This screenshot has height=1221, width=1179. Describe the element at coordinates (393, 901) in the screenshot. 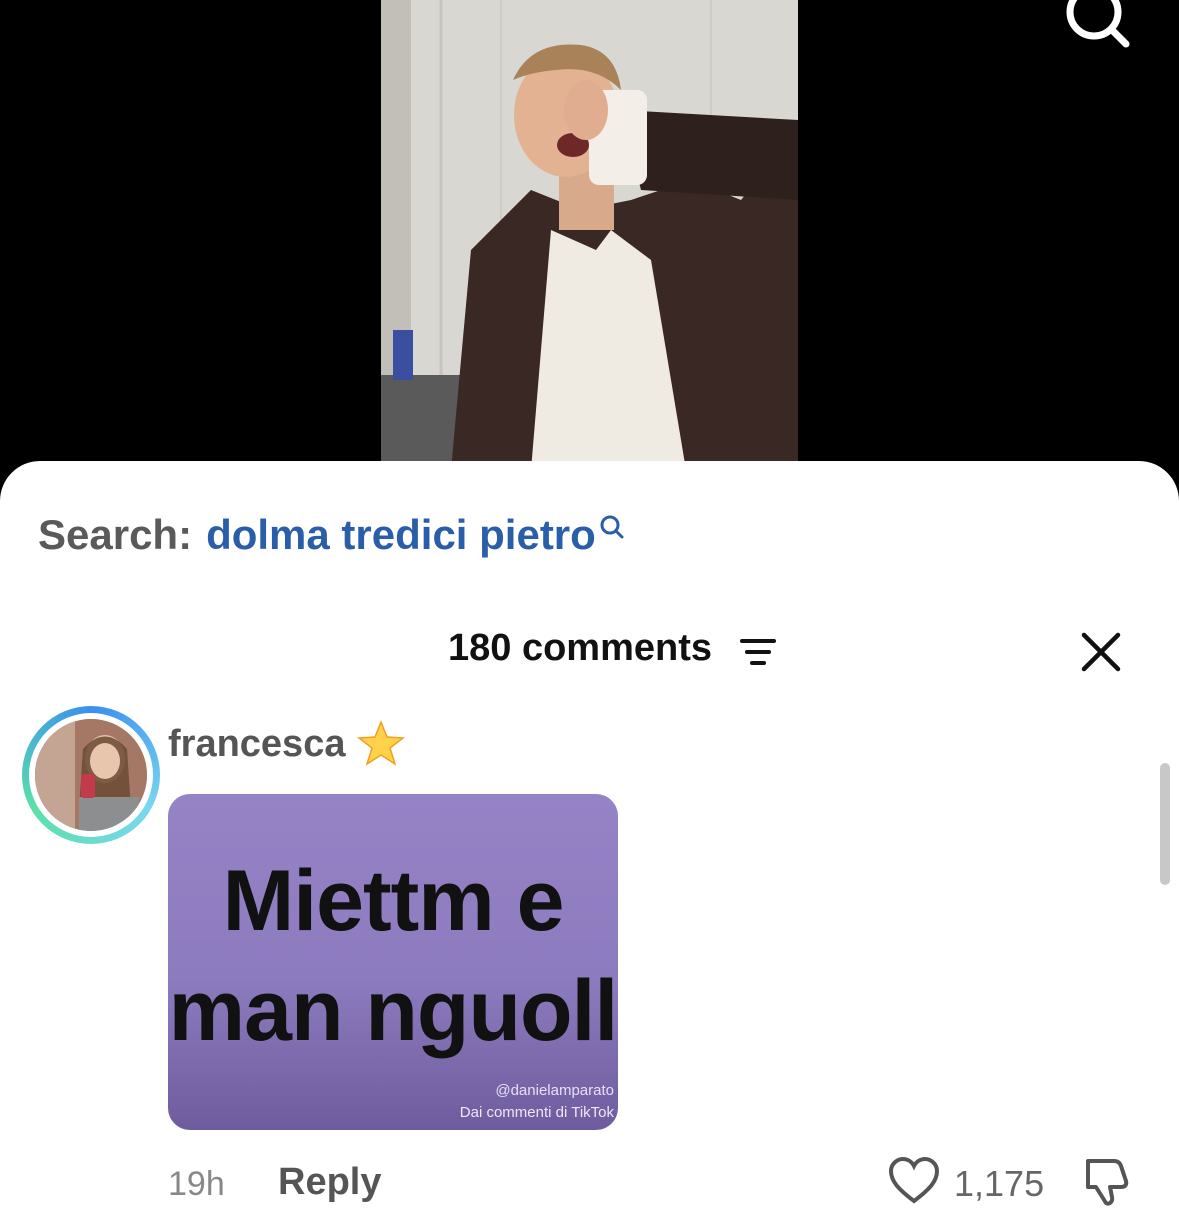

I see `sticker-text-line1: Miettm e` at that location.